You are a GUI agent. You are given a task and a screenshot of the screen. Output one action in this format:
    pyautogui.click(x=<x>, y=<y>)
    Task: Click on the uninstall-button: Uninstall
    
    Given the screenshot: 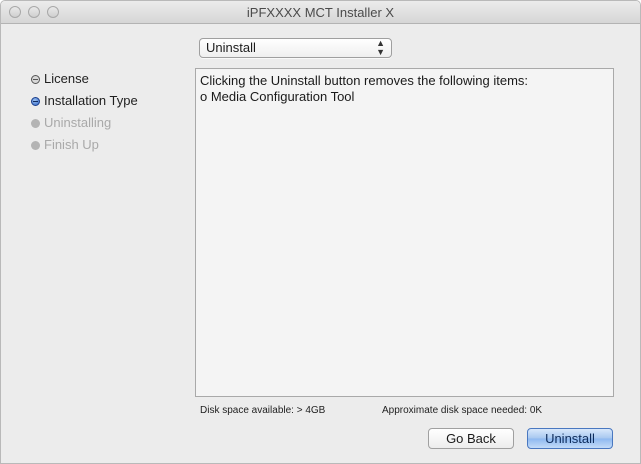 What is the action you would take?
    pyautogui.click(x=570, y=438)
    